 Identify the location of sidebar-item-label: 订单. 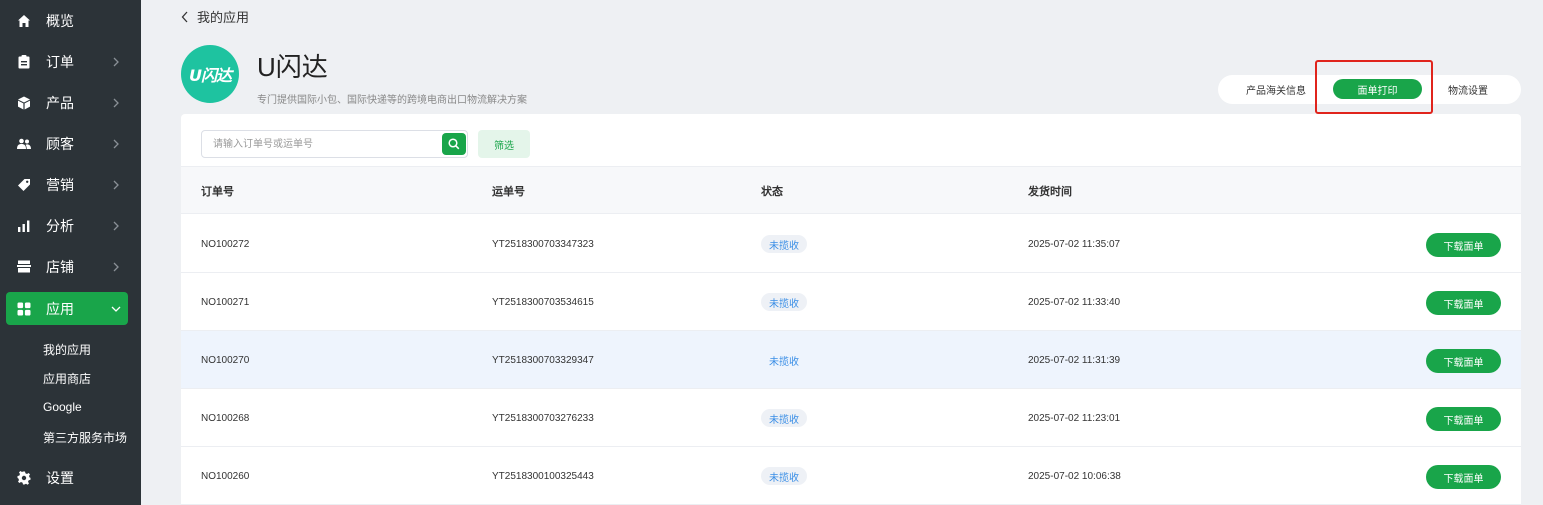
(60, 61).